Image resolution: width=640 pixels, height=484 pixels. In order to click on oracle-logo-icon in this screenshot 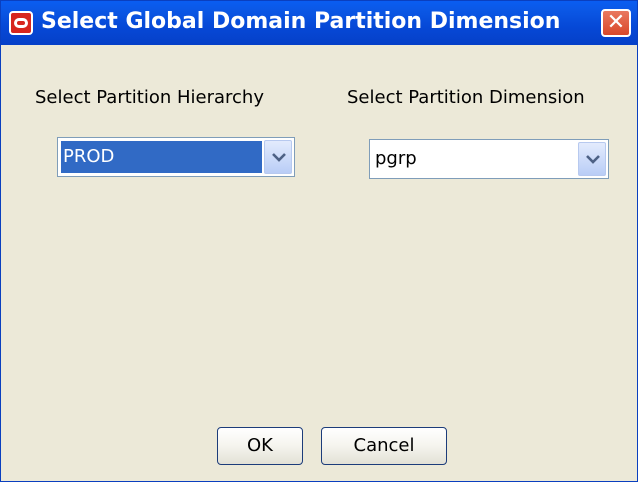, I will do `click(21, 23)`.